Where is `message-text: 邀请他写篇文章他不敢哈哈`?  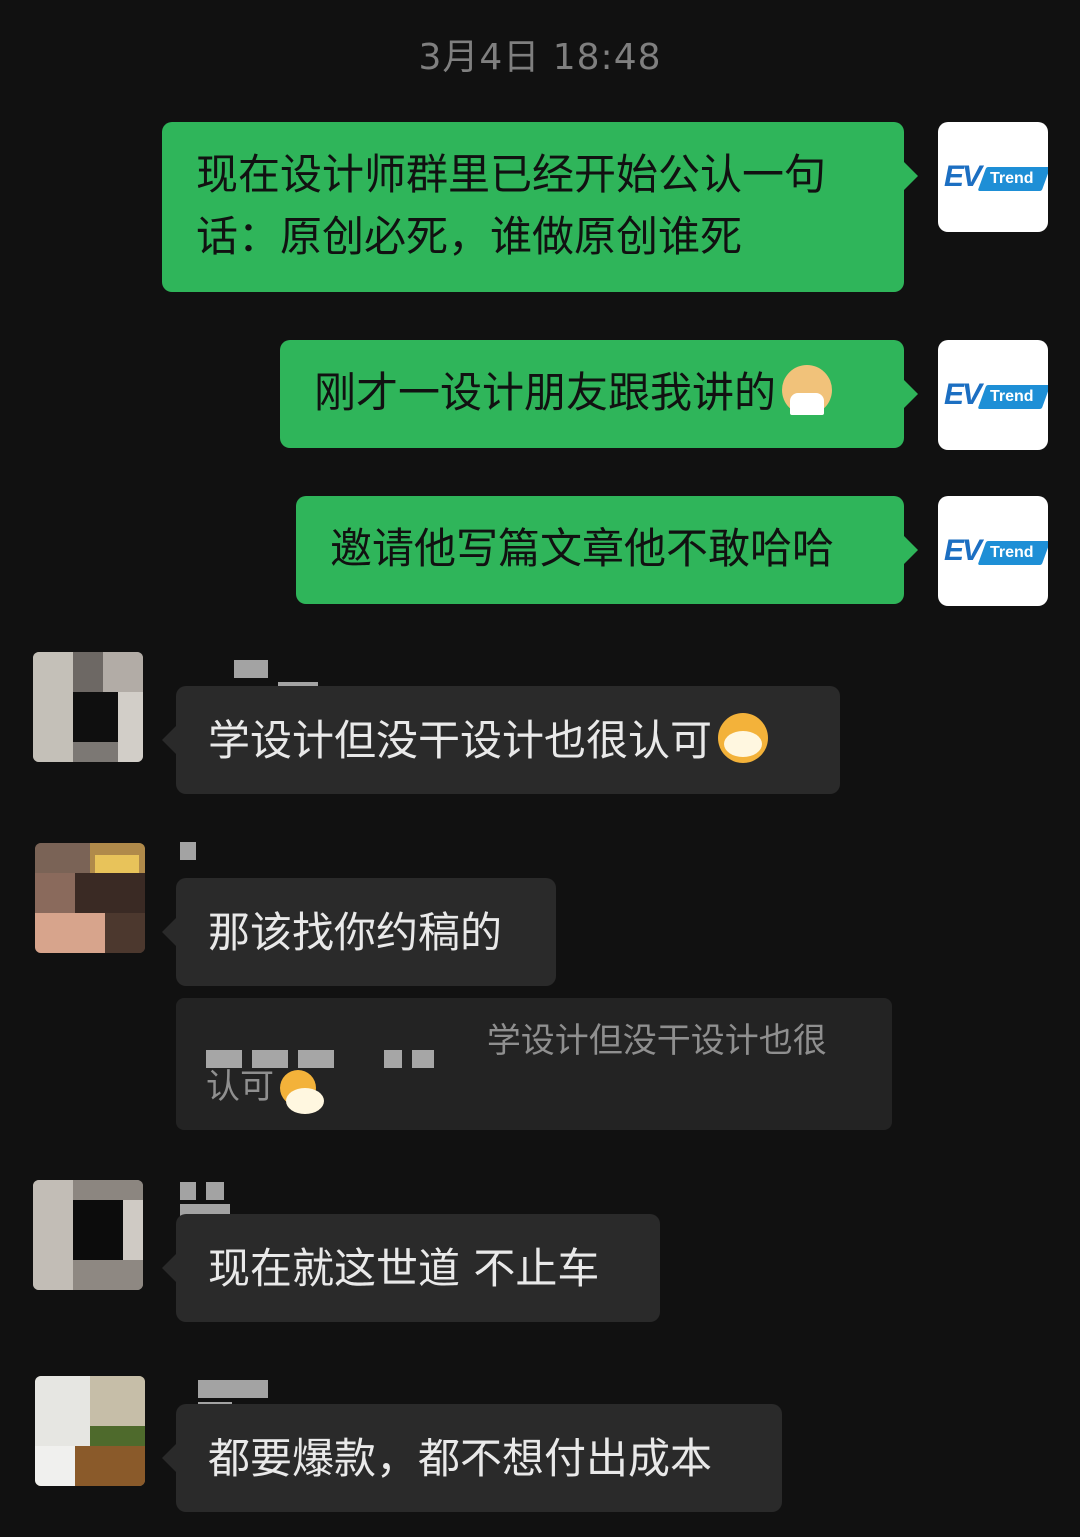 message-text: 邀请他写篇文章他不敢哈哈 is located at coordinates (582, 548).